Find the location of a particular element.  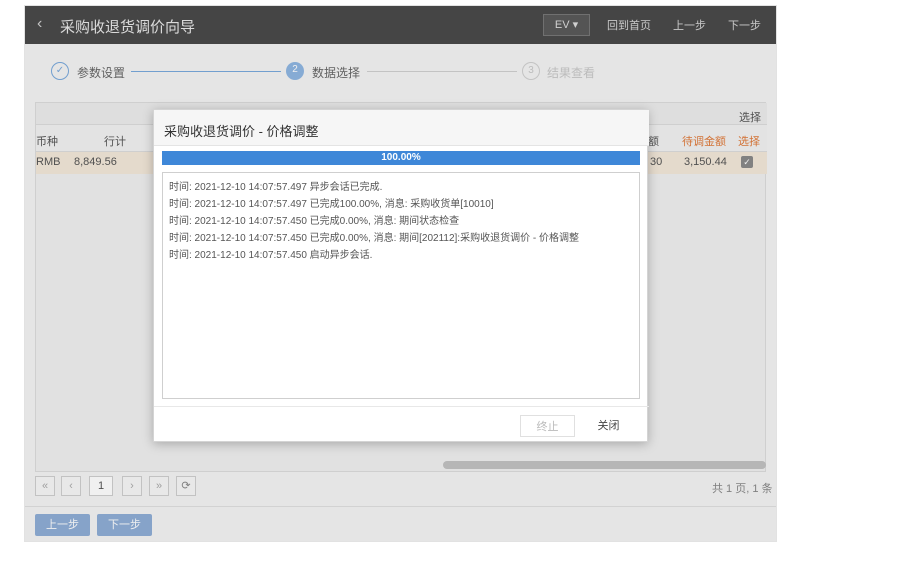

stop-button: 终止 is located at coordinates (547, 426).